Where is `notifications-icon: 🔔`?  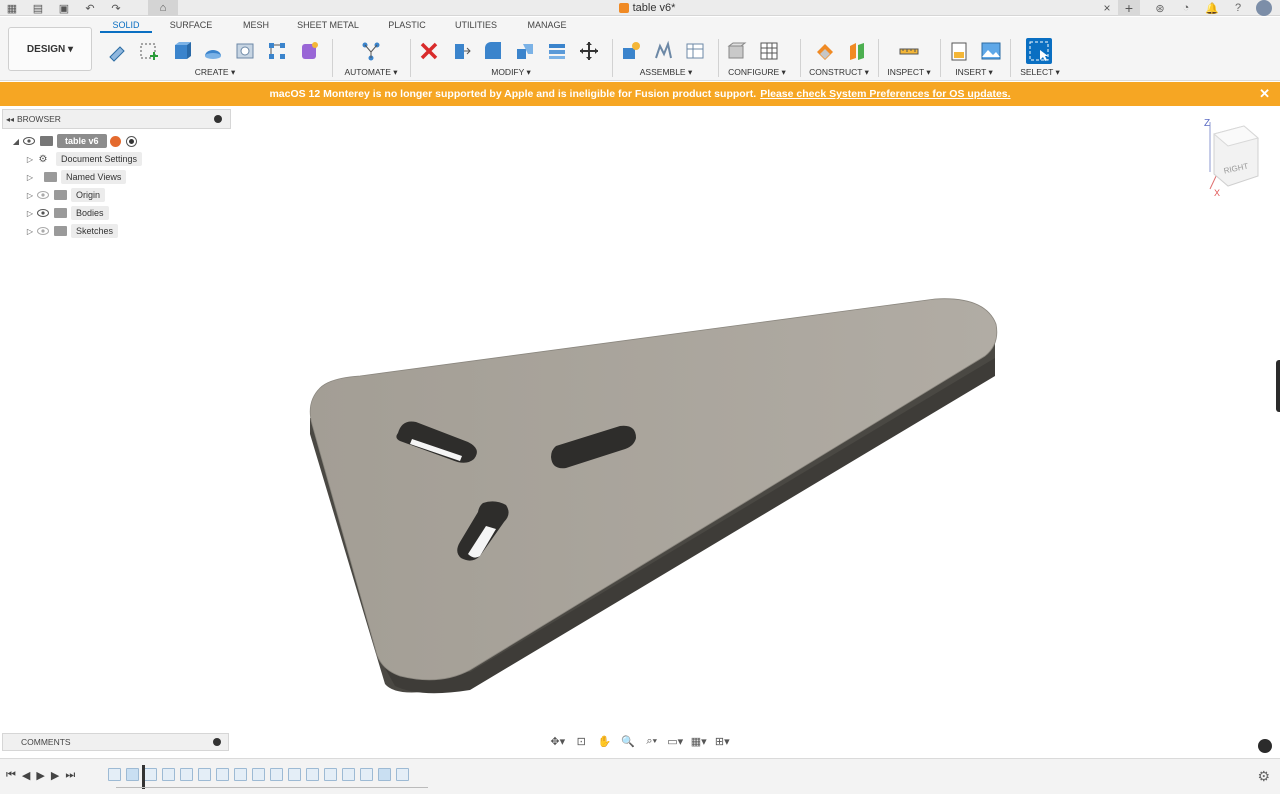
notifications-icon: 🔔 is located at coordinates (1212, 8).